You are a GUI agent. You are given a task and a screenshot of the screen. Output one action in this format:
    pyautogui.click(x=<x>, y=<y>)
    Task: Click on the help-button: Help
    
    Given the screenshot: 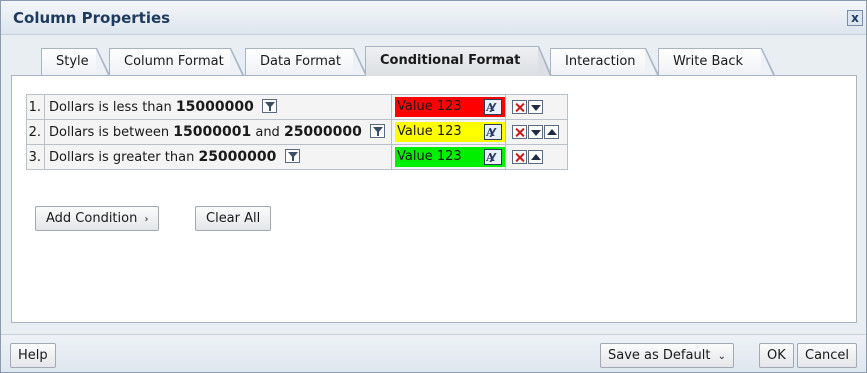 What is the action you would take?
    pyautogui.click(x=33, y=355)
    